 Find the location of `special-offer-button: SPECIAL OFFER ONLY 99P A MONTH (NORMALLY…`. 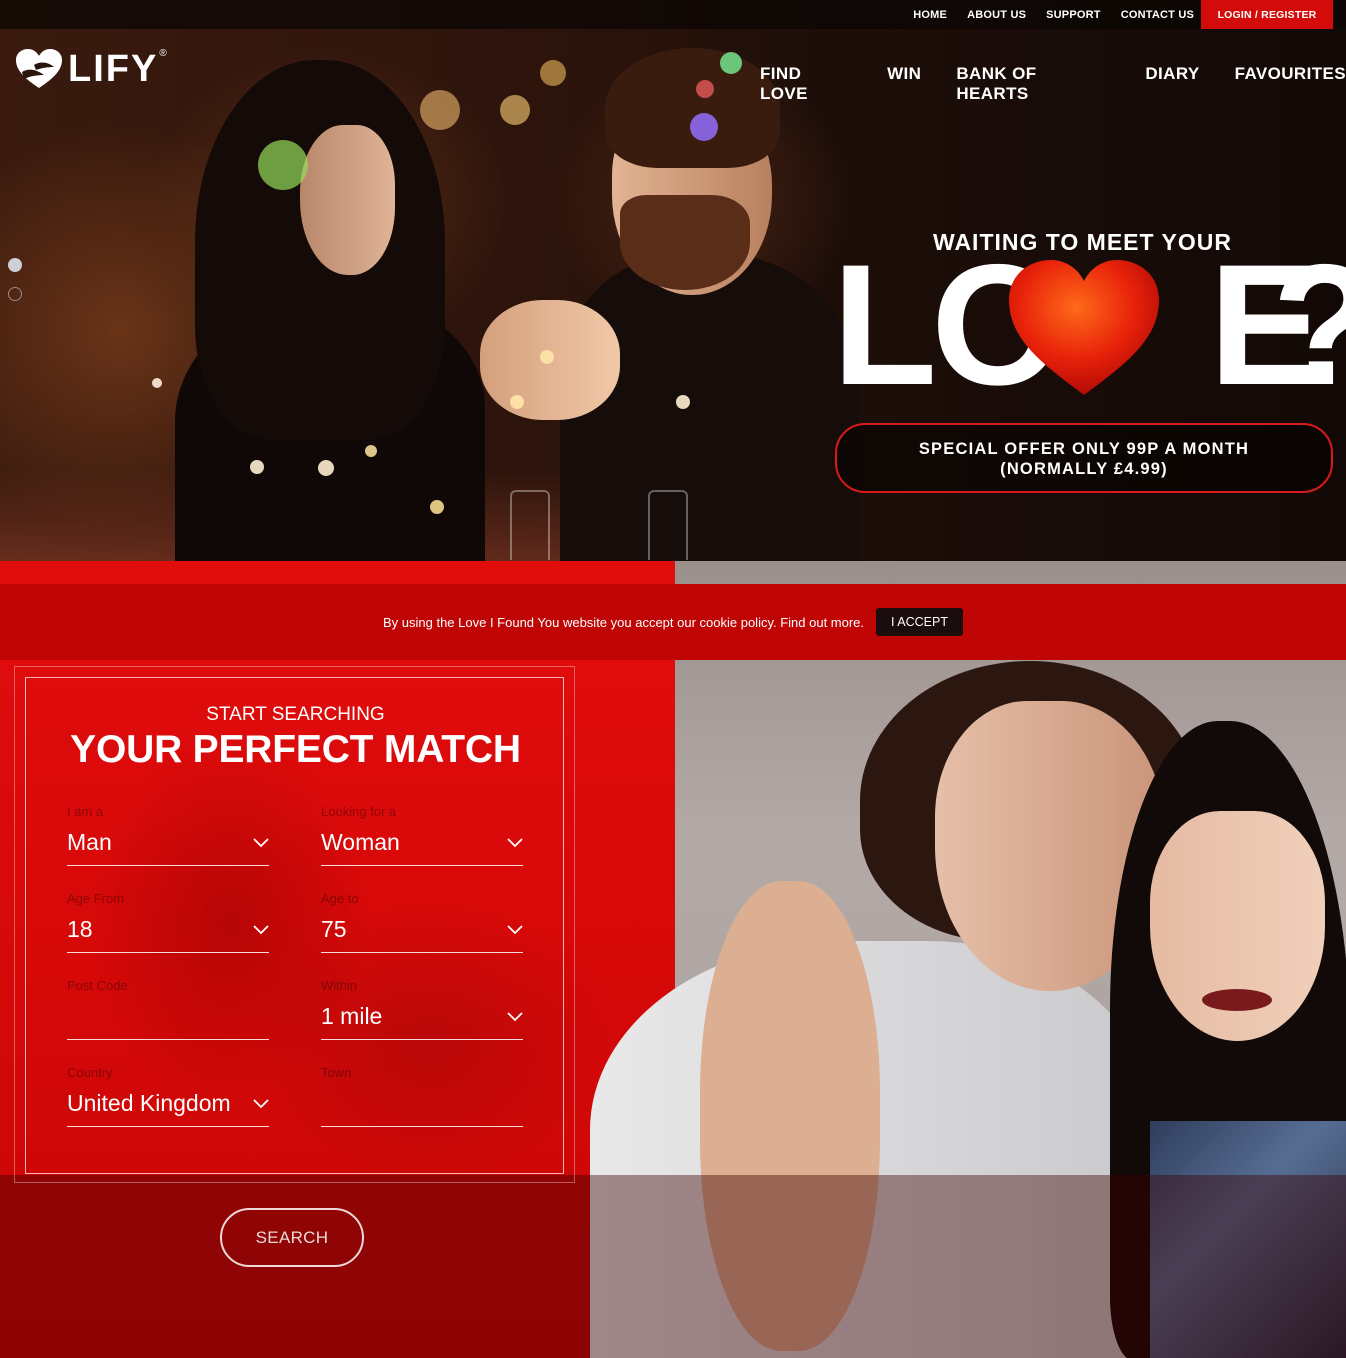

special-offer-button: SPECIAL OFFER ONLY 99P A MONTH (NORMALLY… is located at coordinates (1084, 458).